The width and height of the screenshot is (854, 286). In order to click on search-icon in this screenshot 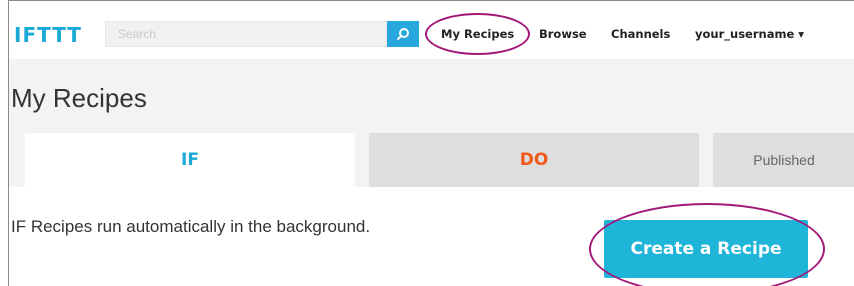, I will do `click(403, 34)`.